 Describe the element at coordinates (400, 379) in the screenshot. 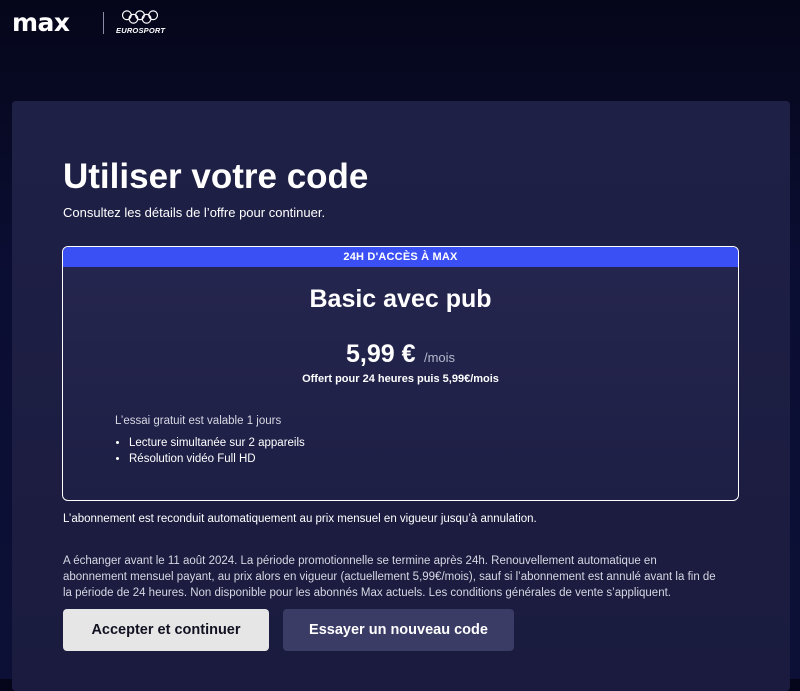

I see `offer-note: Offert pour 24 heures puis 5,99€/mois` at that location.